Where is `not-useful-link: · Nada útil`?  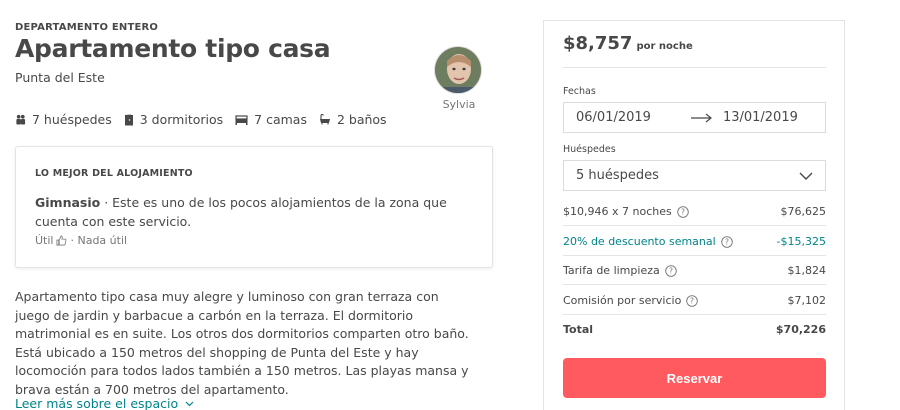
not-useful-link: · Nada útil is located at coordinates (98, 240).